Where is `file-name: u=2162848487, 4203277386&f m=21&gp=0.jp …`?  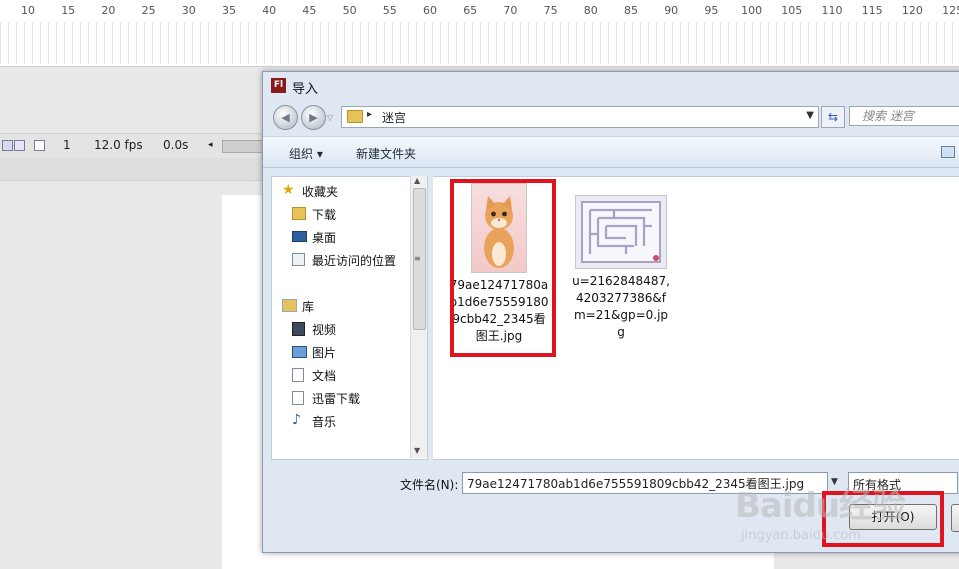 file-name: u=2162848487, 4203277386&f m=21&gp=0.jp … is located at coordinates (621, 306).